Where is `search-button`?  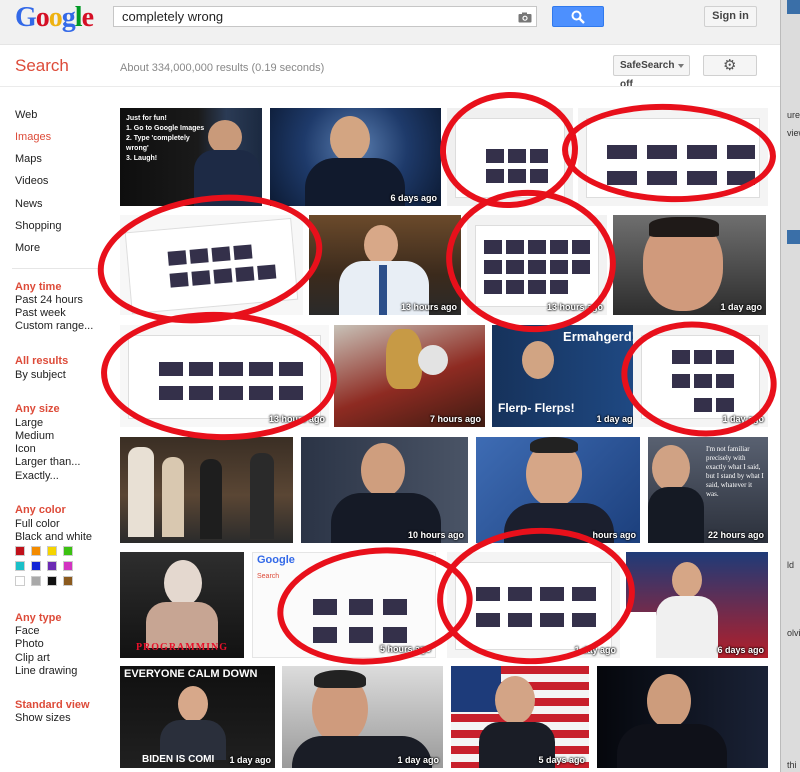
search-button is located at coordinates (578, 16).